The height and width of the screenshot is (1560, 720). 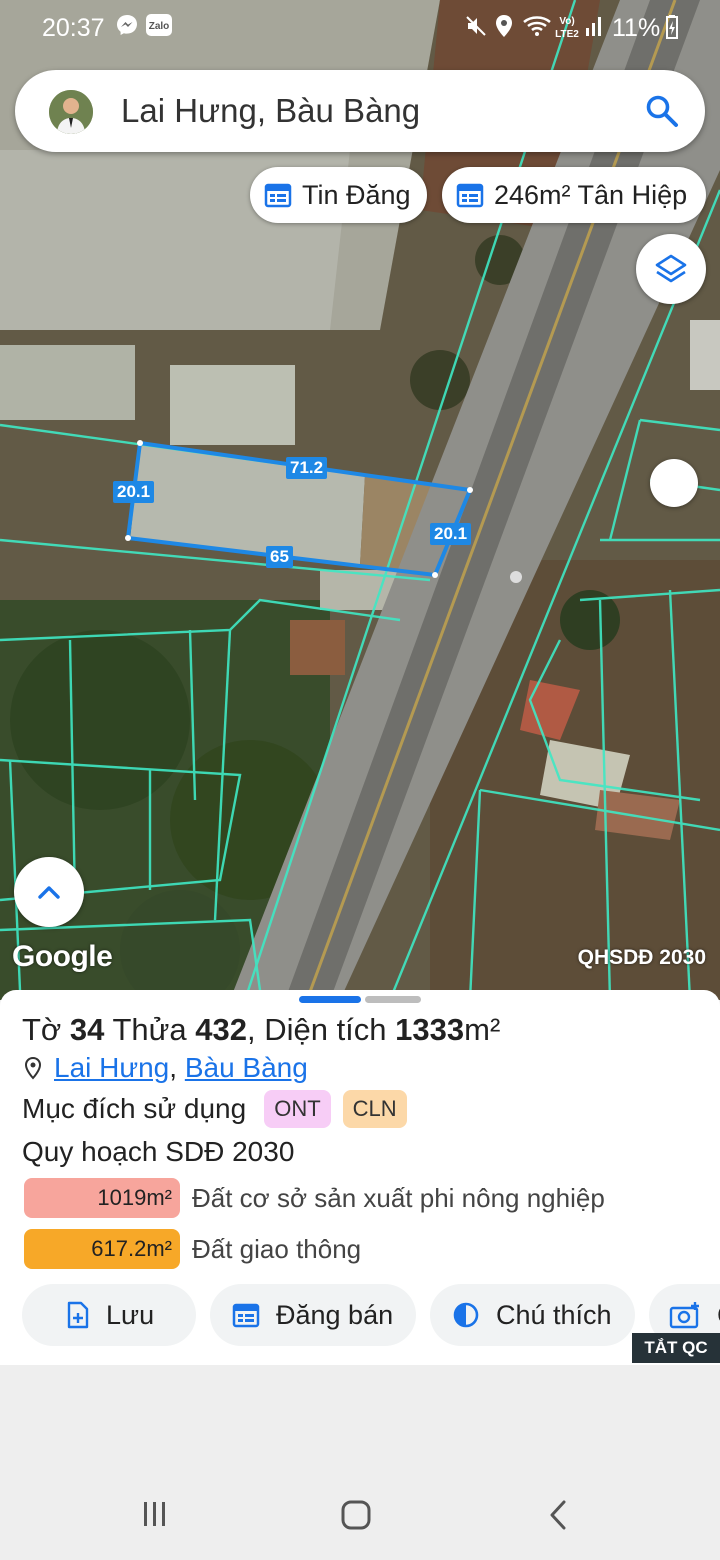 What do you see at coordinates (476, 29) in the screenshot?
I see `mute-icon` at bounding box center [476, 29].